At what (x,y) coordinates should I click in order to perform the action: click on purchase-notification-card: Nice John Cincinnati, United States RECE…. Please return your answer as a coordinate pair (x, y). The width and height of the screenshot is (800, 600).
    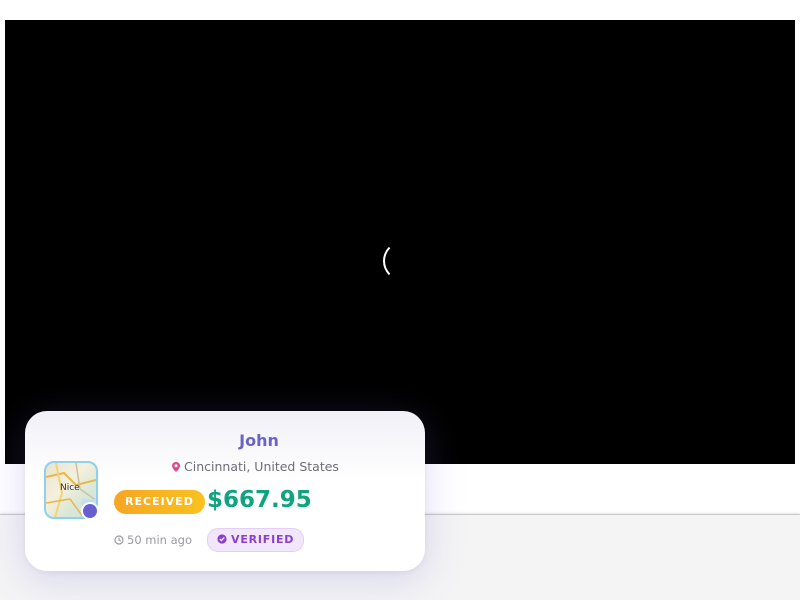
    Looking at the image, I should click on (225, 491).